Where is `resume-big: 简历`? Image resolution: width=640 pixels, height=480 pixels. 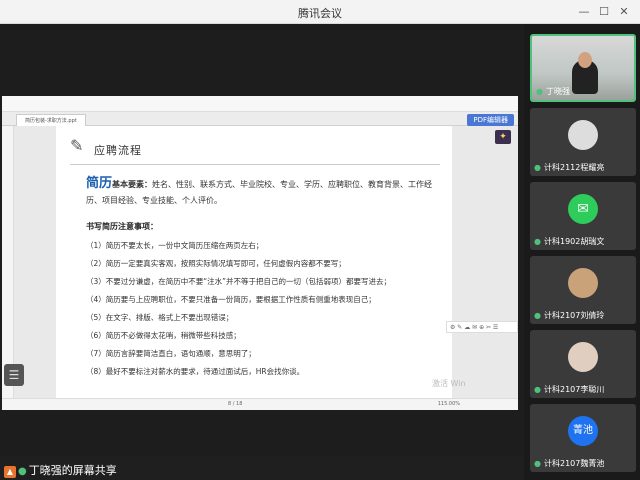
resume-big: 简历 is located at coordinates (99, 183).